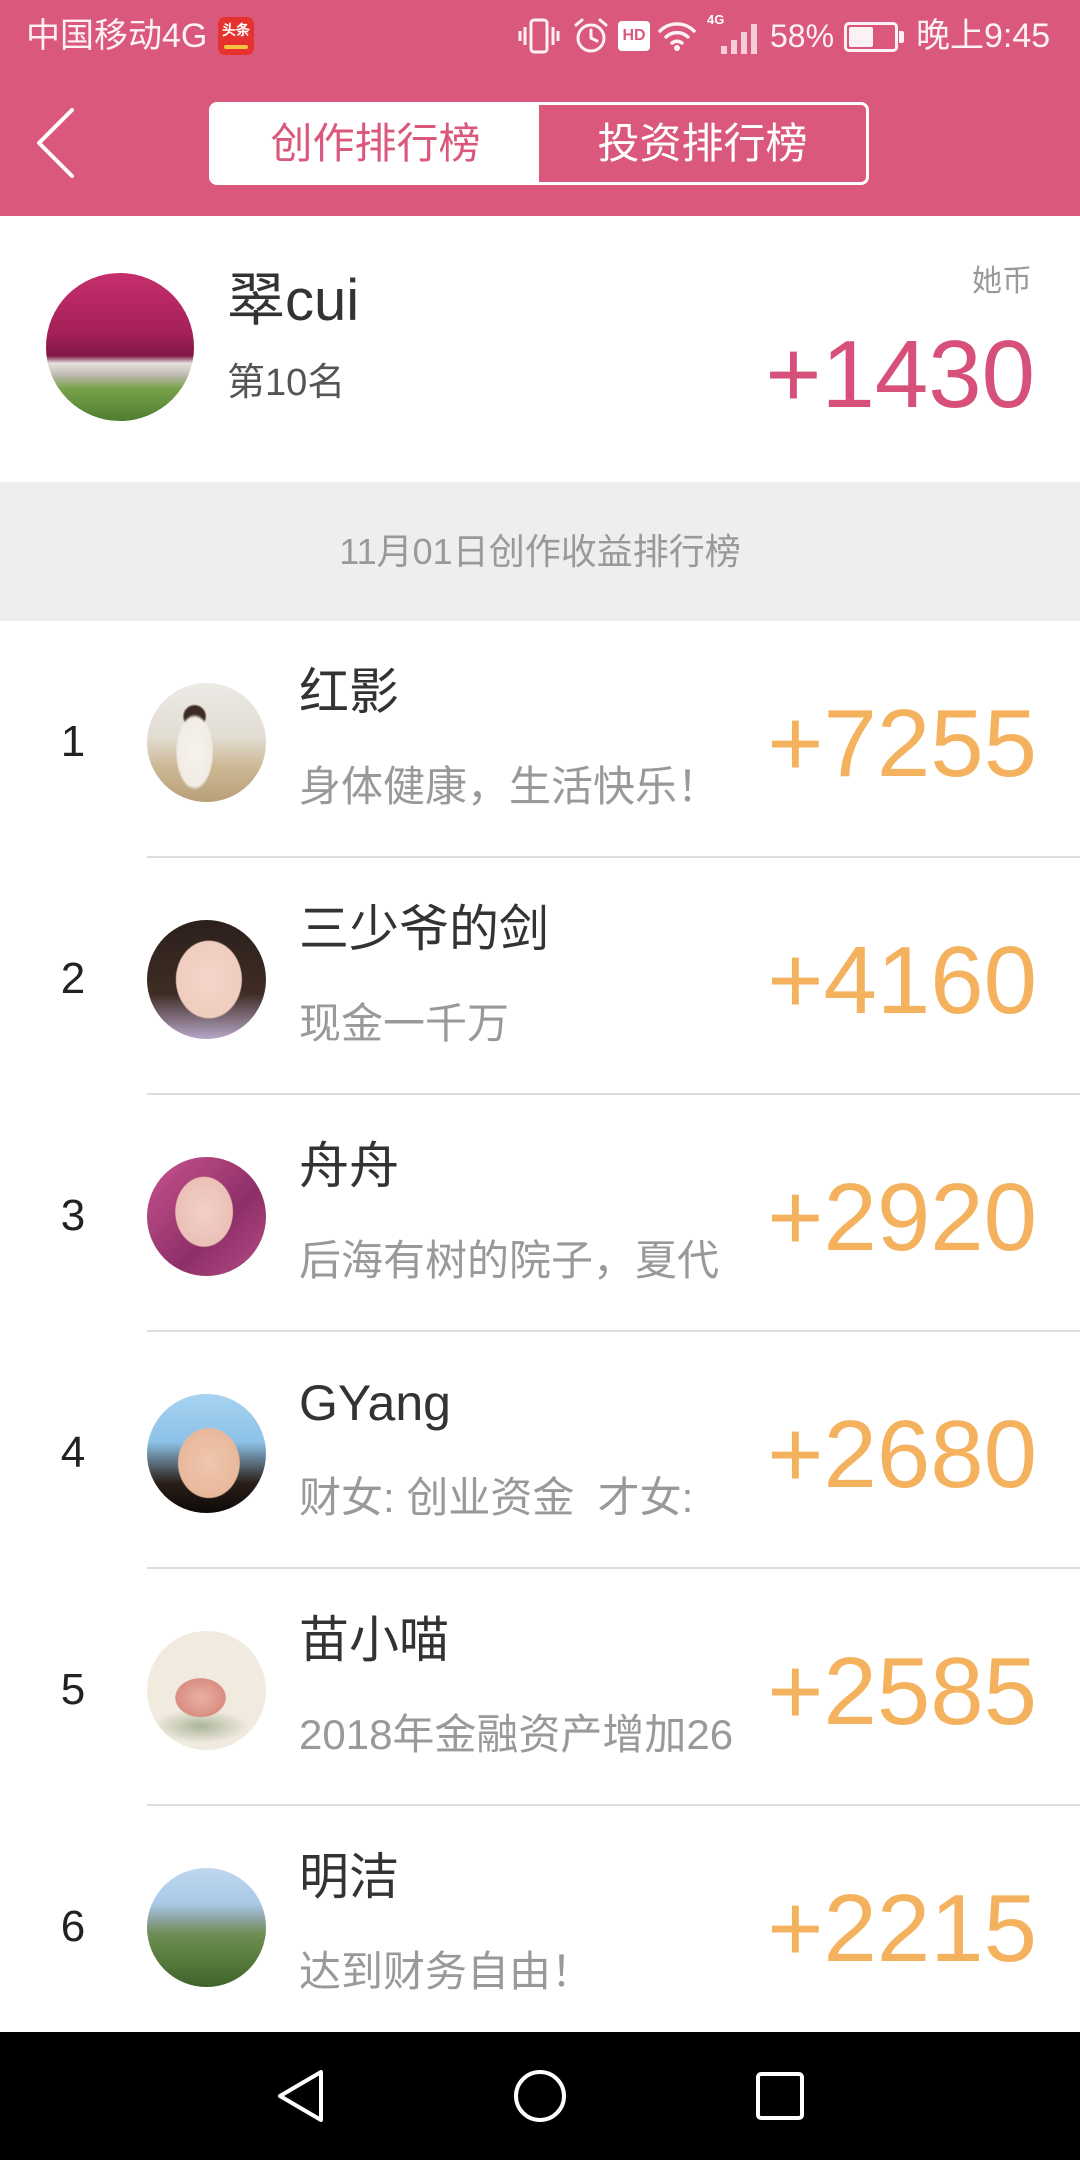 The height and width of the screenshot is (2160, 1080). What do you see at coordinates (677, 36) in the screenshot?
I see `wifi-icon` at bounding box center [677, 36].